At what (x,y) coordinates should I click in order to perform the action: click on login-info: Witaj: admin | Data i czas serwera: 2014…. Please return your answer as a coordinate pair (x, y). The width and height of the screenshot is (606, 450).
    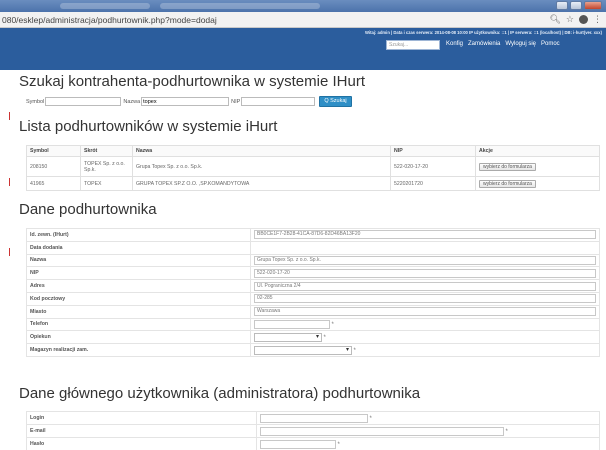
    Looking at the image, I should click on (483, 32).